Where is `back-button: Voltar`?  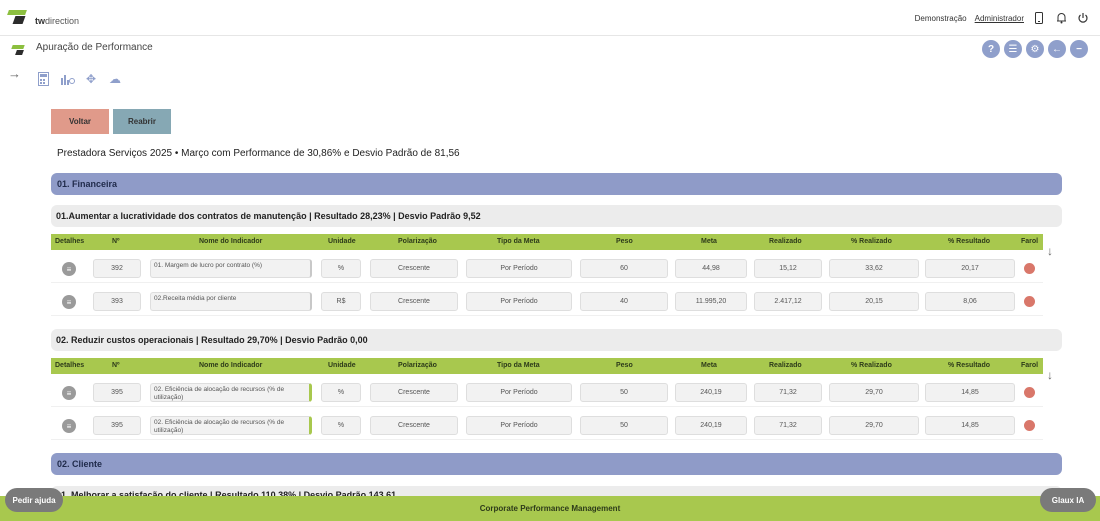 back-button: Voltar is located at coordinates (80, 121).